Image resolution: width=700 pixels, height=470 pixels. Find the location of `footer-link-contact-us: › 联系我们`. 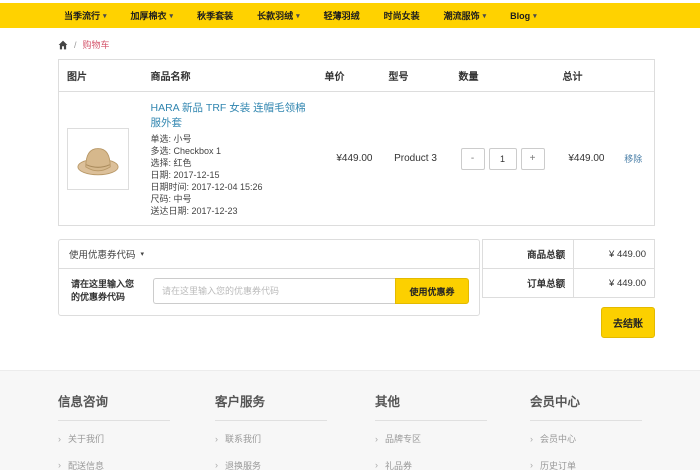

footer-link-contact-us: › 联系我们 is located at coordinates (295, 438).